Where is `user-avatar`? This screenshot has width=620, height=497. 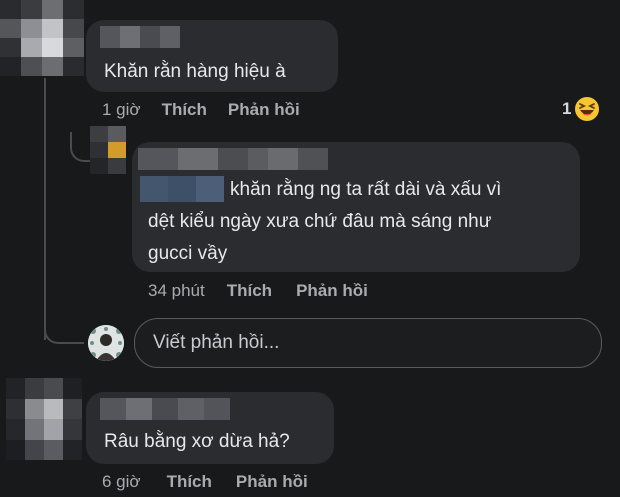
user-avatar is located at coordinates (106, 343).